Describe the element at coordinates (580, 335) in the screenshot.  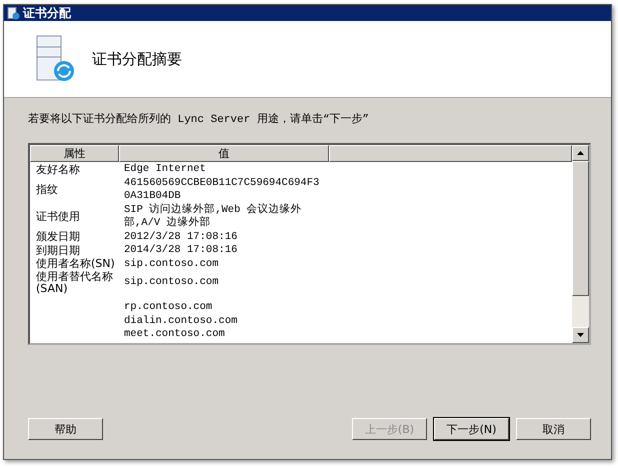
I see `scroll-down-icon` at that location.